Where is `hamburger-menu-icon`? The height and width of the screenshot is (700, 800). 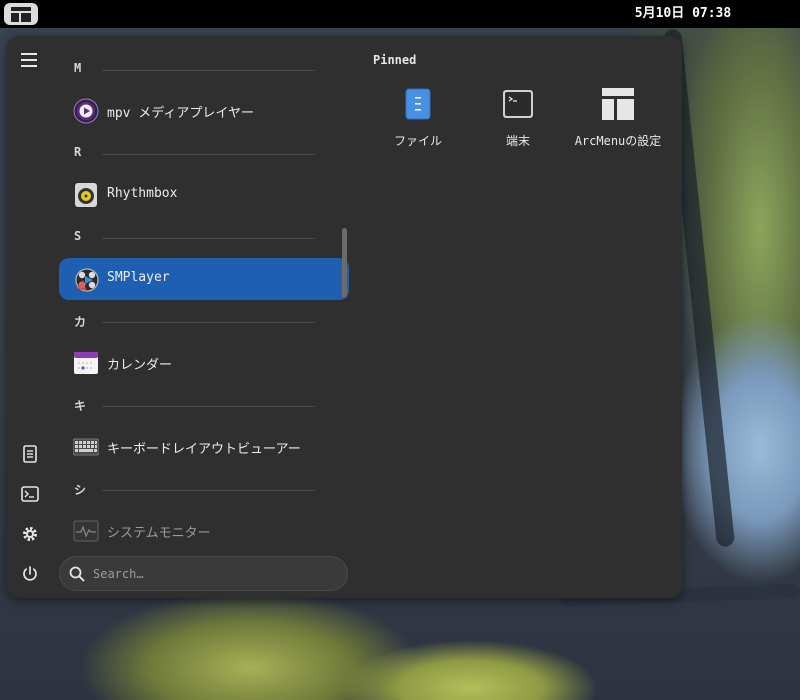 hamburger-menu-icon is located at coordinates (30, 60).